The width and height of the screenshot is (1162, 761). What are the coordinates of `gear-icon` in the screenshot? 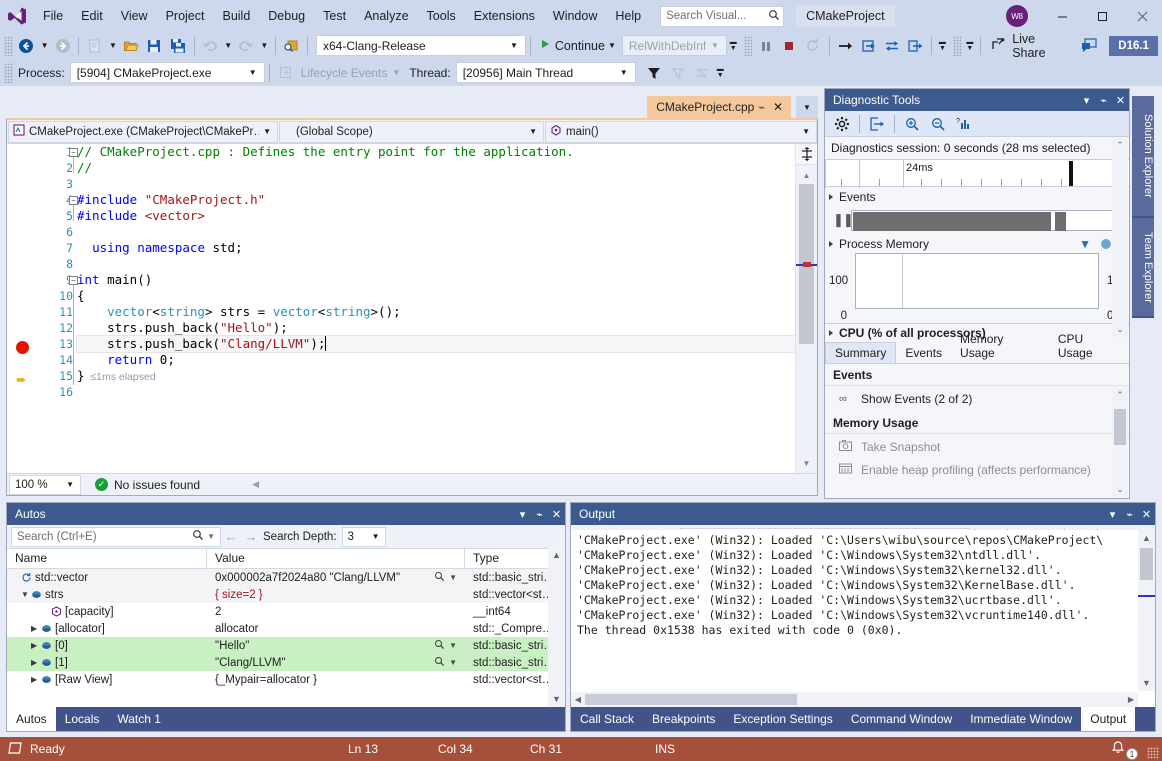 It's located at (842, 124).